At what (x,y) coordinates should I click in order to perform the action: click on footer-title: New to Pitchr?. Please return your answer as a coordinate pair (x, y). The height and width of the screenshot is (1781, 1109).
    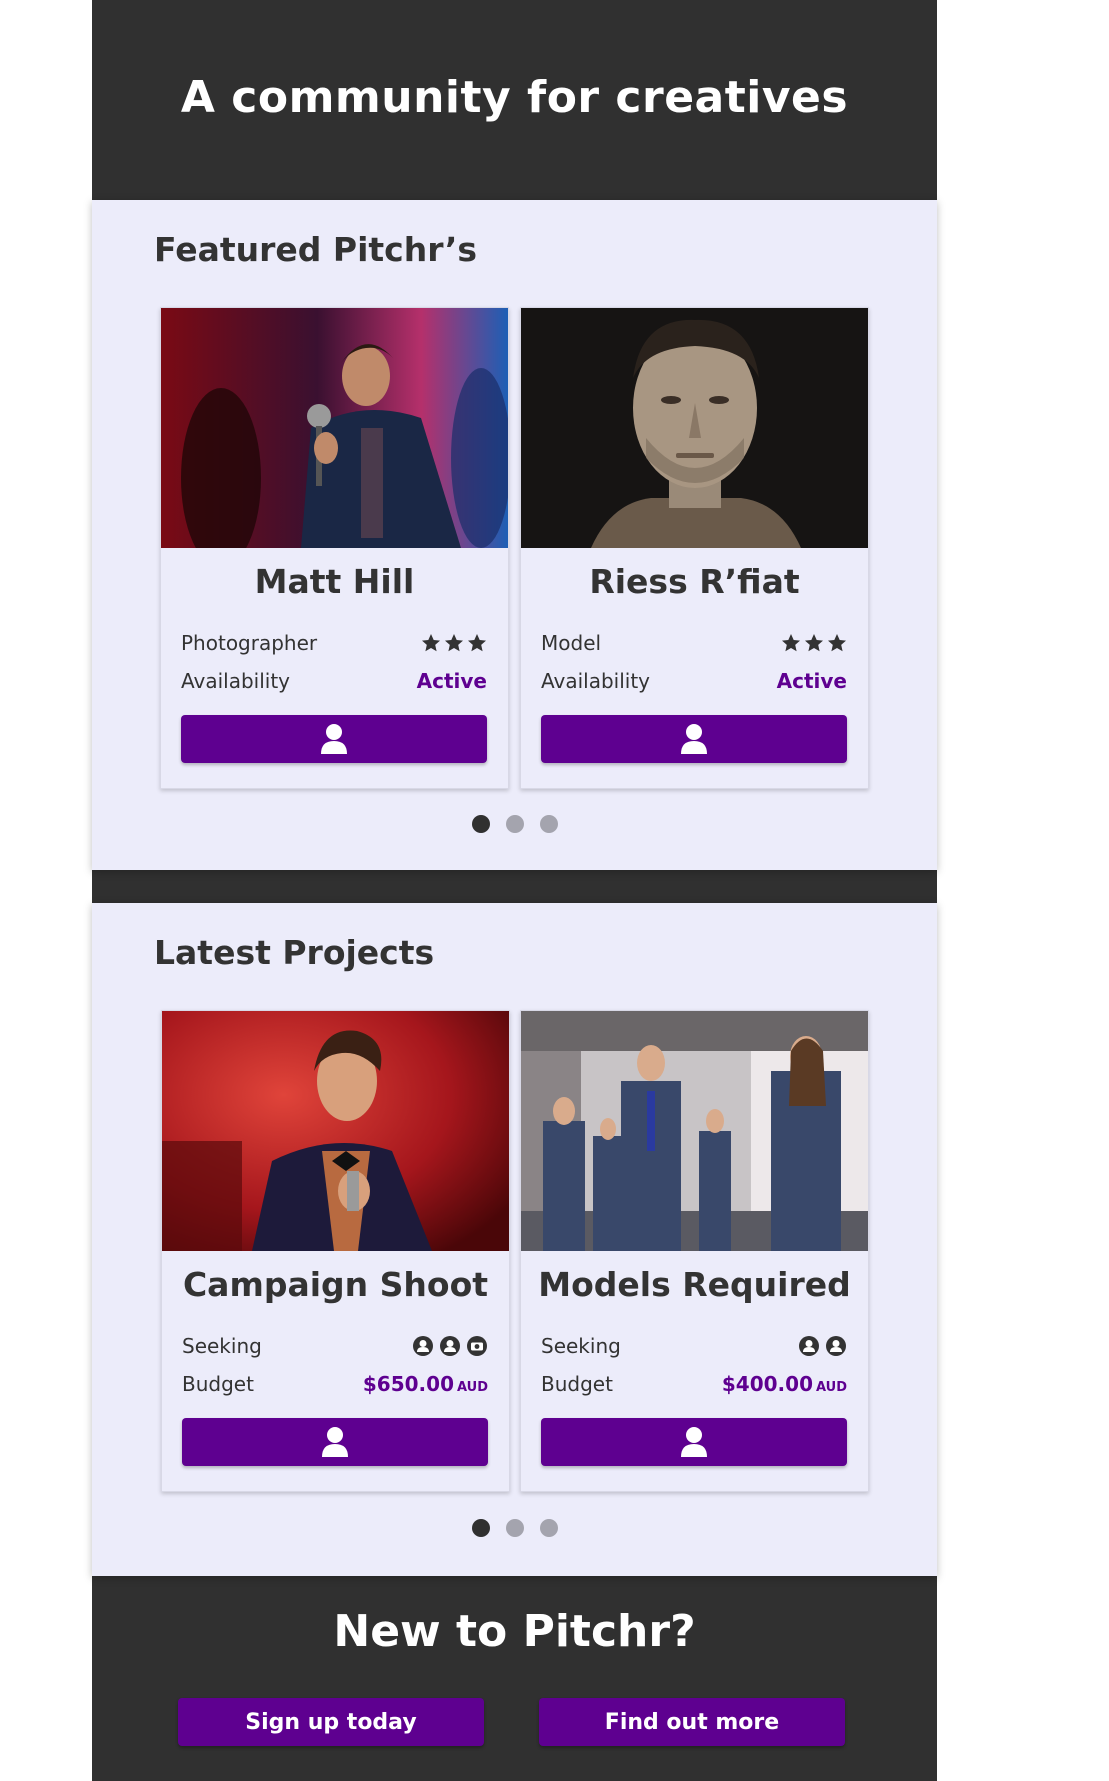
    Looking at the image, I should click on (514, 1631).